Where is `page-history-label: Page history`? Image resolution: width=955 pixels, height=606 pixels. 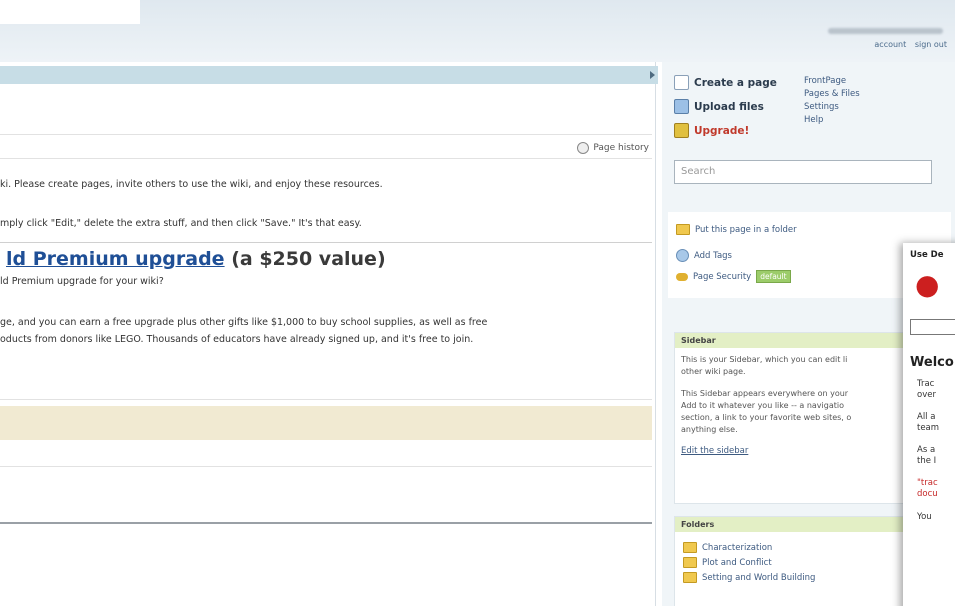
page-history-label: Page history is located at coordinates (621, 148).